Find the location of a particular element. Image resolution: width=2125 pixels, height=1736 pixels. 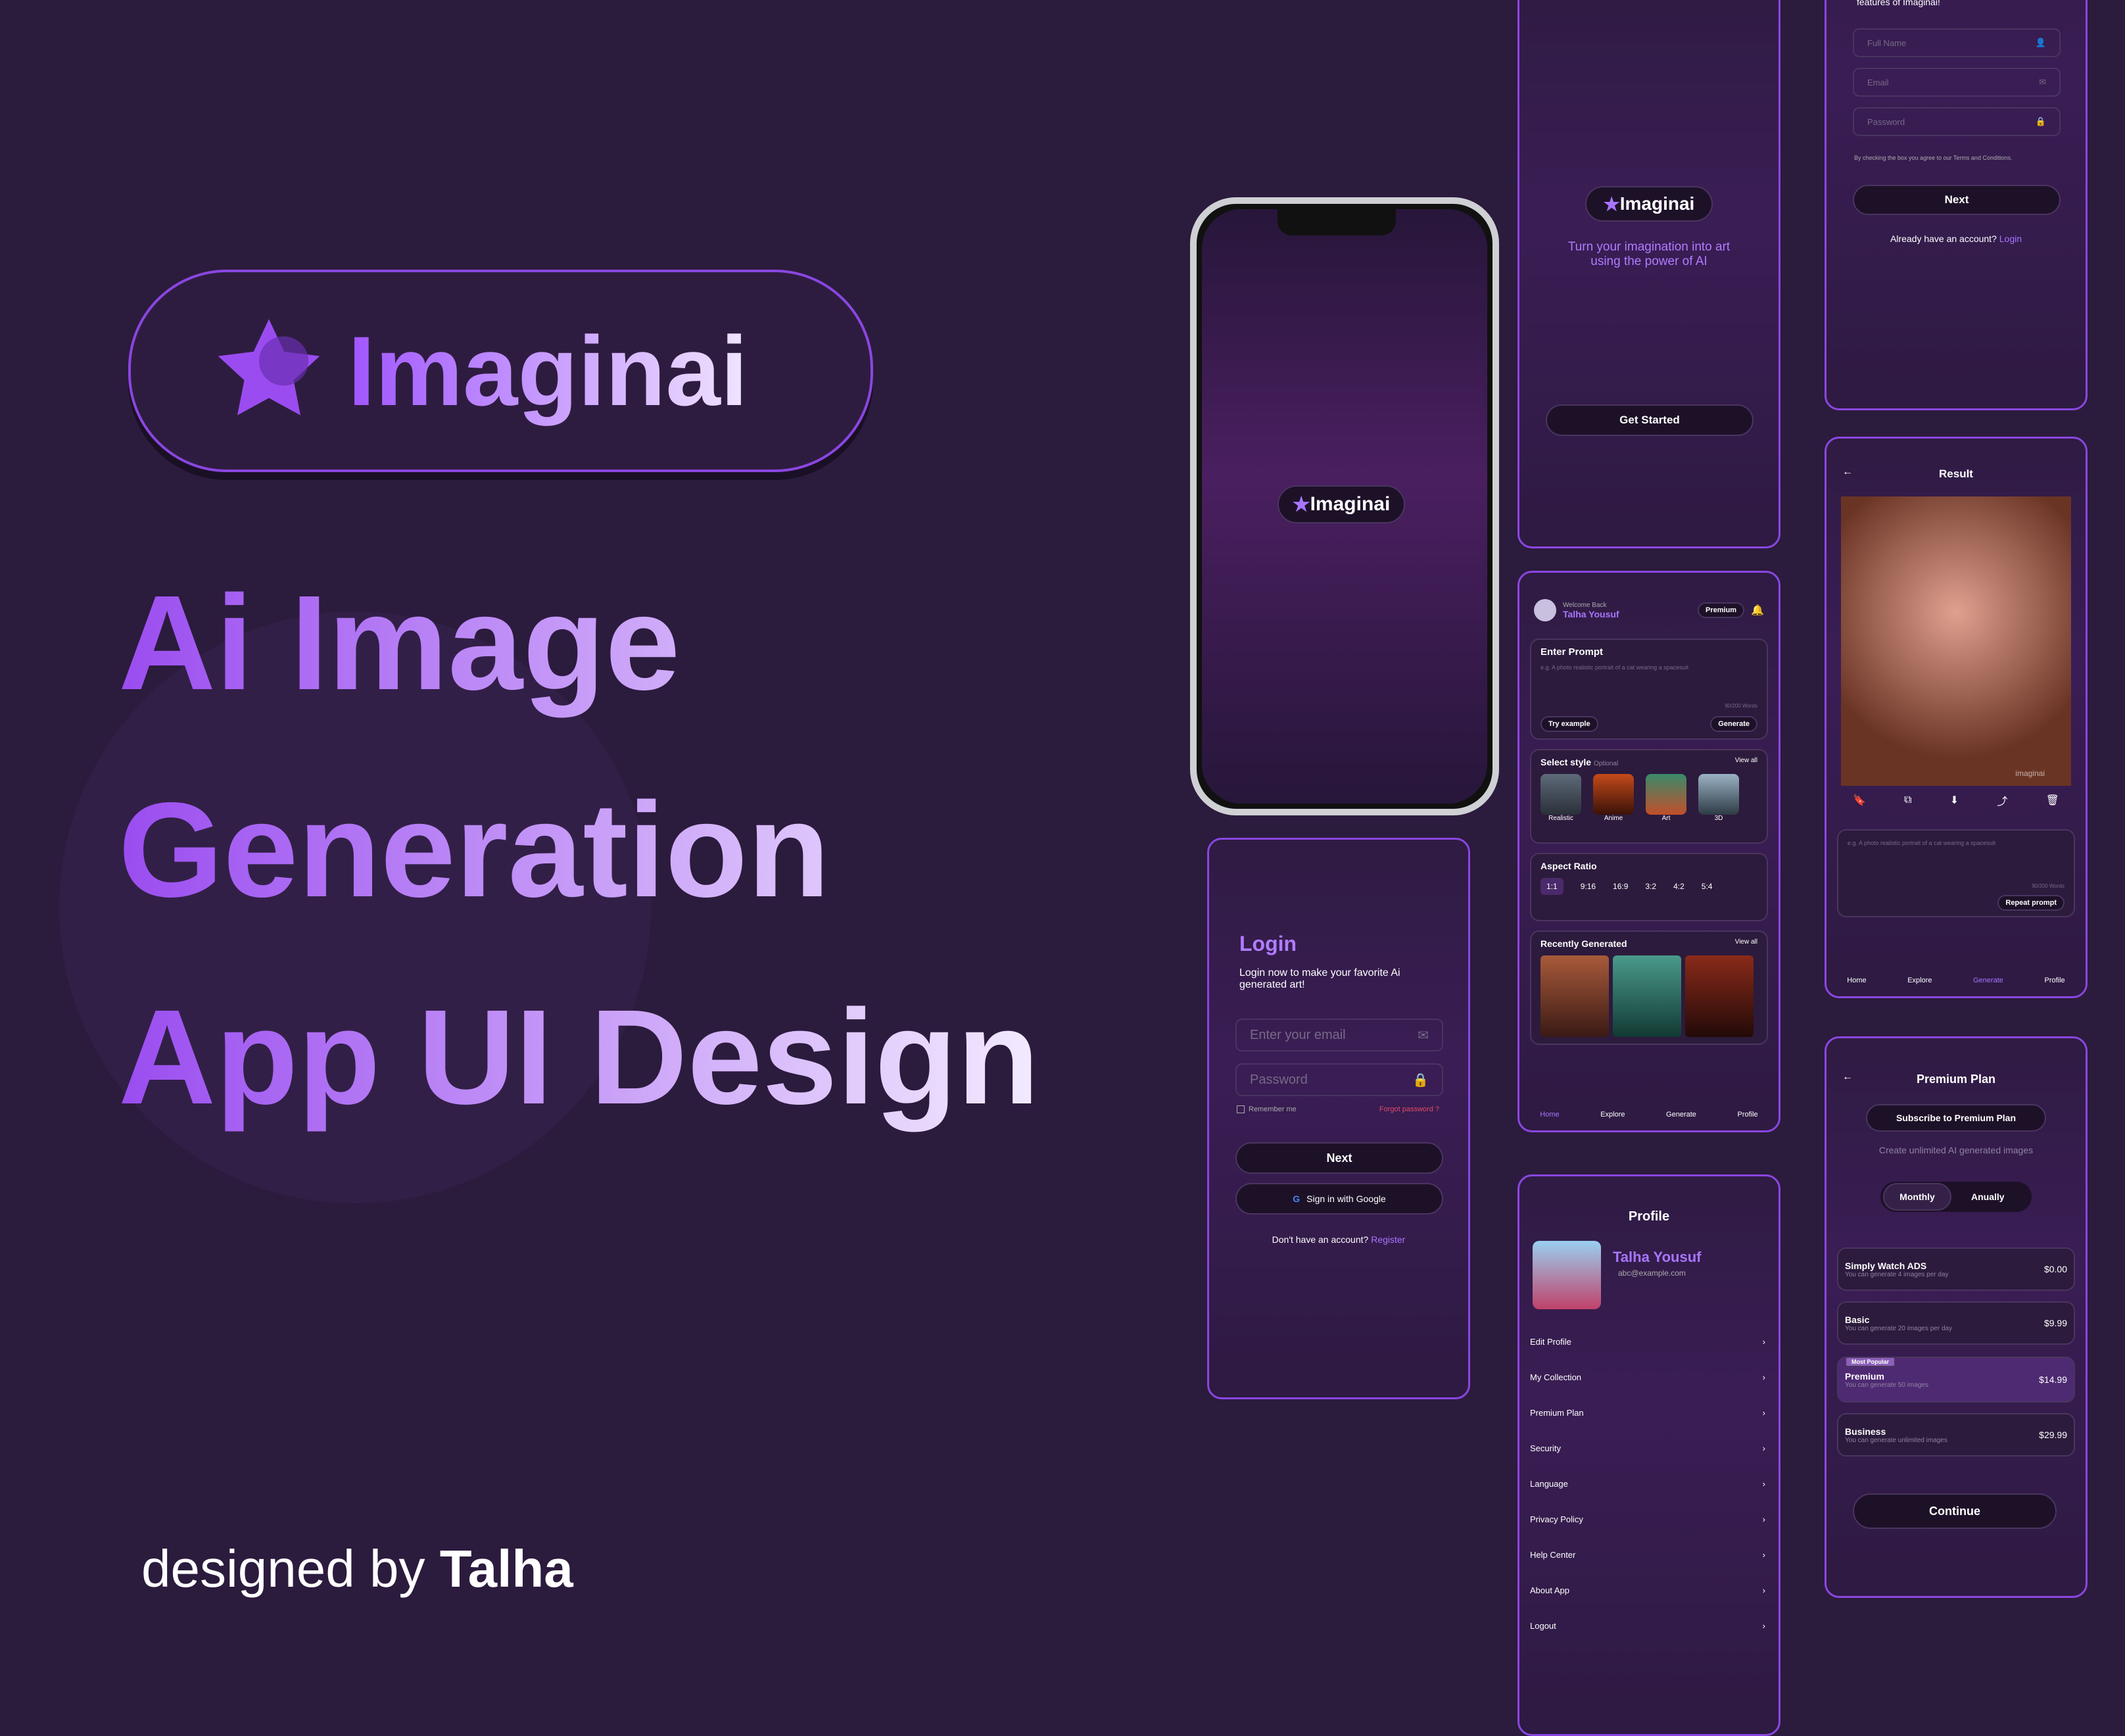

profile-email: abc@example.com is located at coordinates (1652, 1273).